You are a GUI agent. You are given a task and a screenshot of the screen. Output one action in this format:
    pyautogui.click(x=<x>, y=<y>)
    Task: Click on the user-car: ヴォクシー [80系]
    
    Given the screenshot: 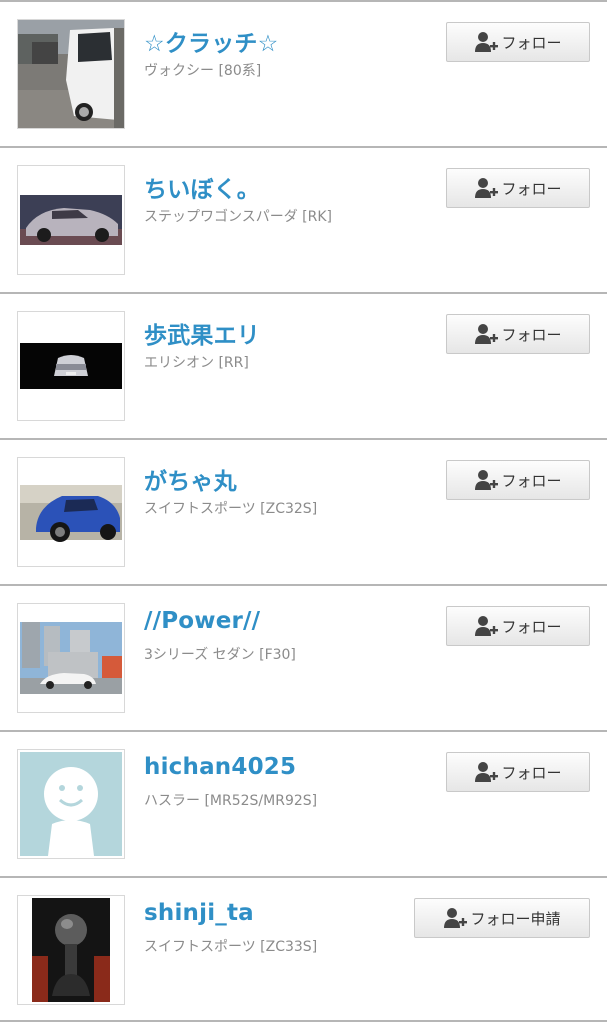 What is the action you would take?
    pyautogui.click(x=203, y=71)
    